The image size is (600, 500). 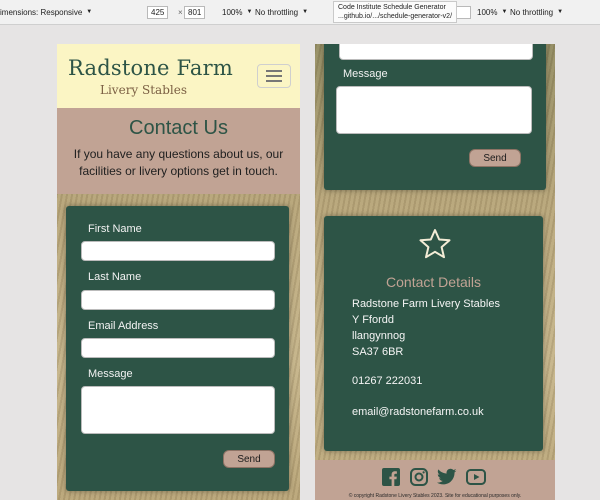 I want to click on menu-toggle-button, so click(x=274, y=76).